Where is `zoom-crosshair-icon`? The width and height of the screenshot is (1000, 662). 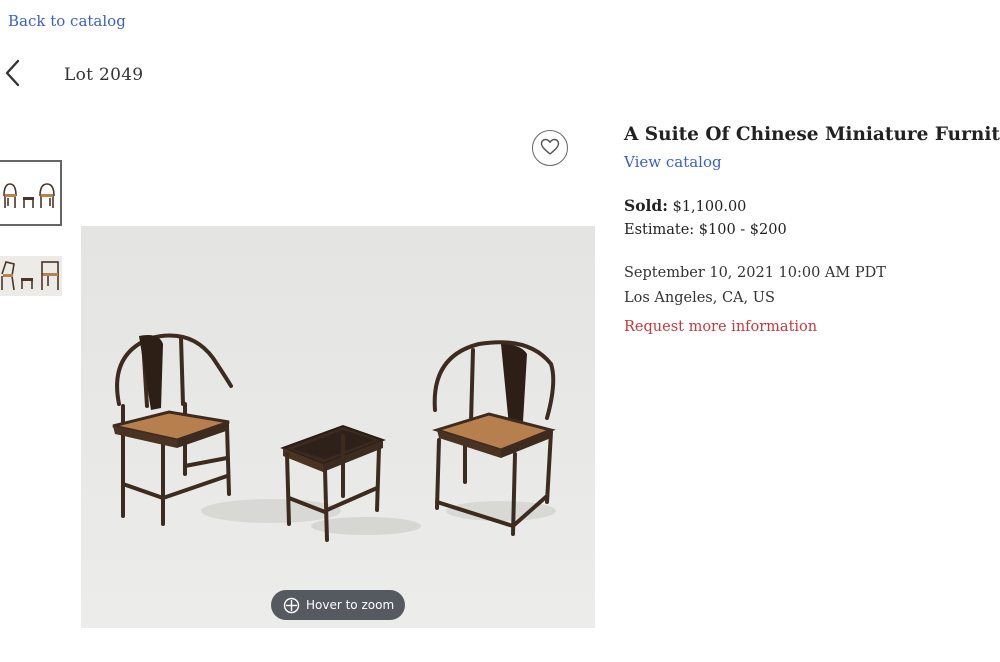
zoom-crosshair-icon is located at coordinates (291, 605).